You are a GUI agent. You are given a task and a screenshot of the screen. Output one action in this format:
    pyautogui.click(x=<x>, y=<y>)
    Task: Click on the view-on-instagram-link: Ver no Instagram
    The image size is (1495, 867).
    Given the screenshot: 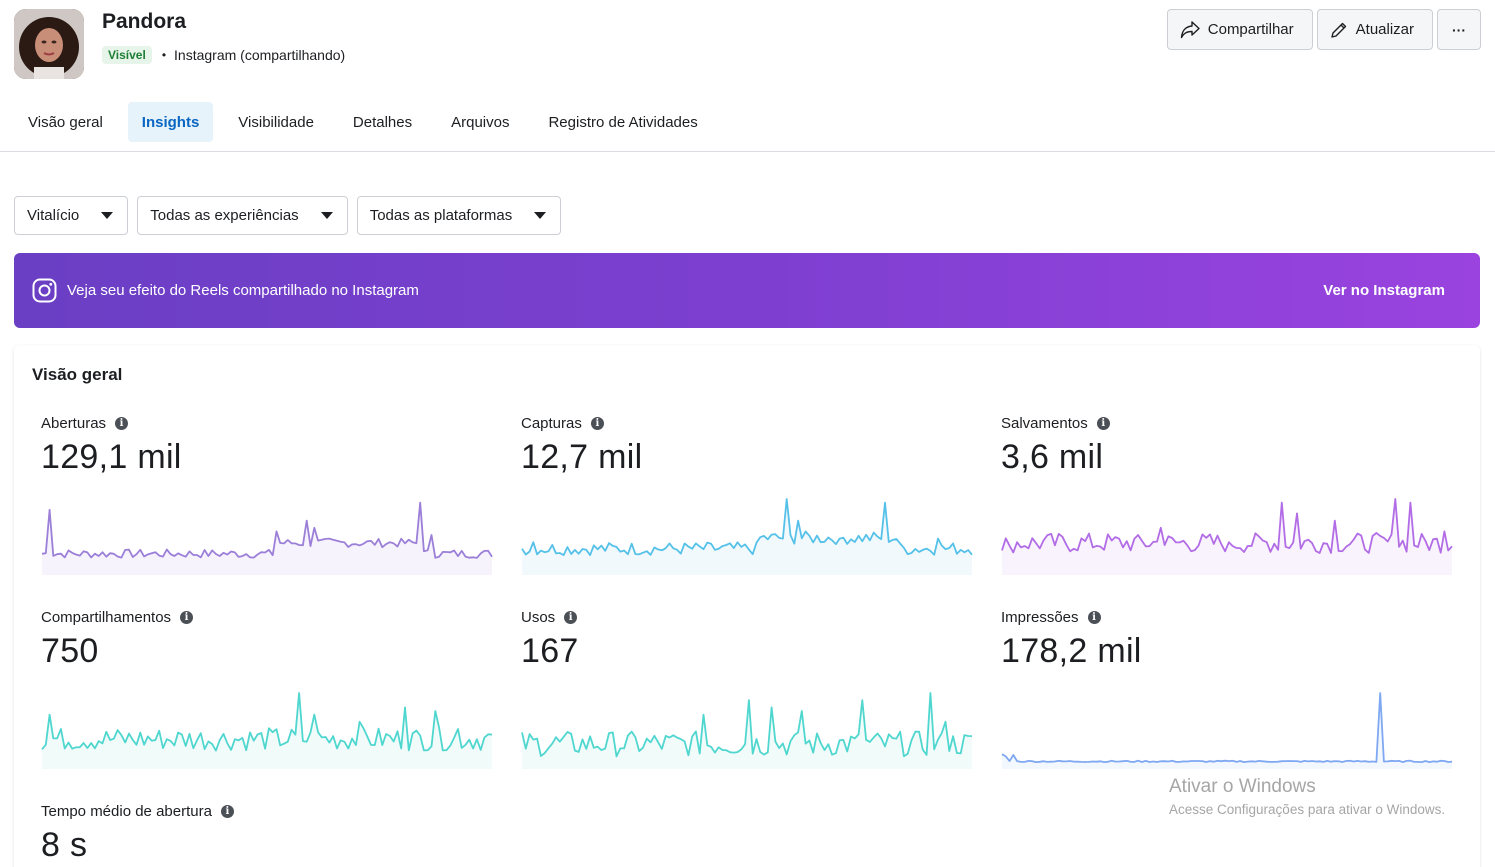 What is the action you would take?
    pyautogui.click(x=1384, y=290)
    